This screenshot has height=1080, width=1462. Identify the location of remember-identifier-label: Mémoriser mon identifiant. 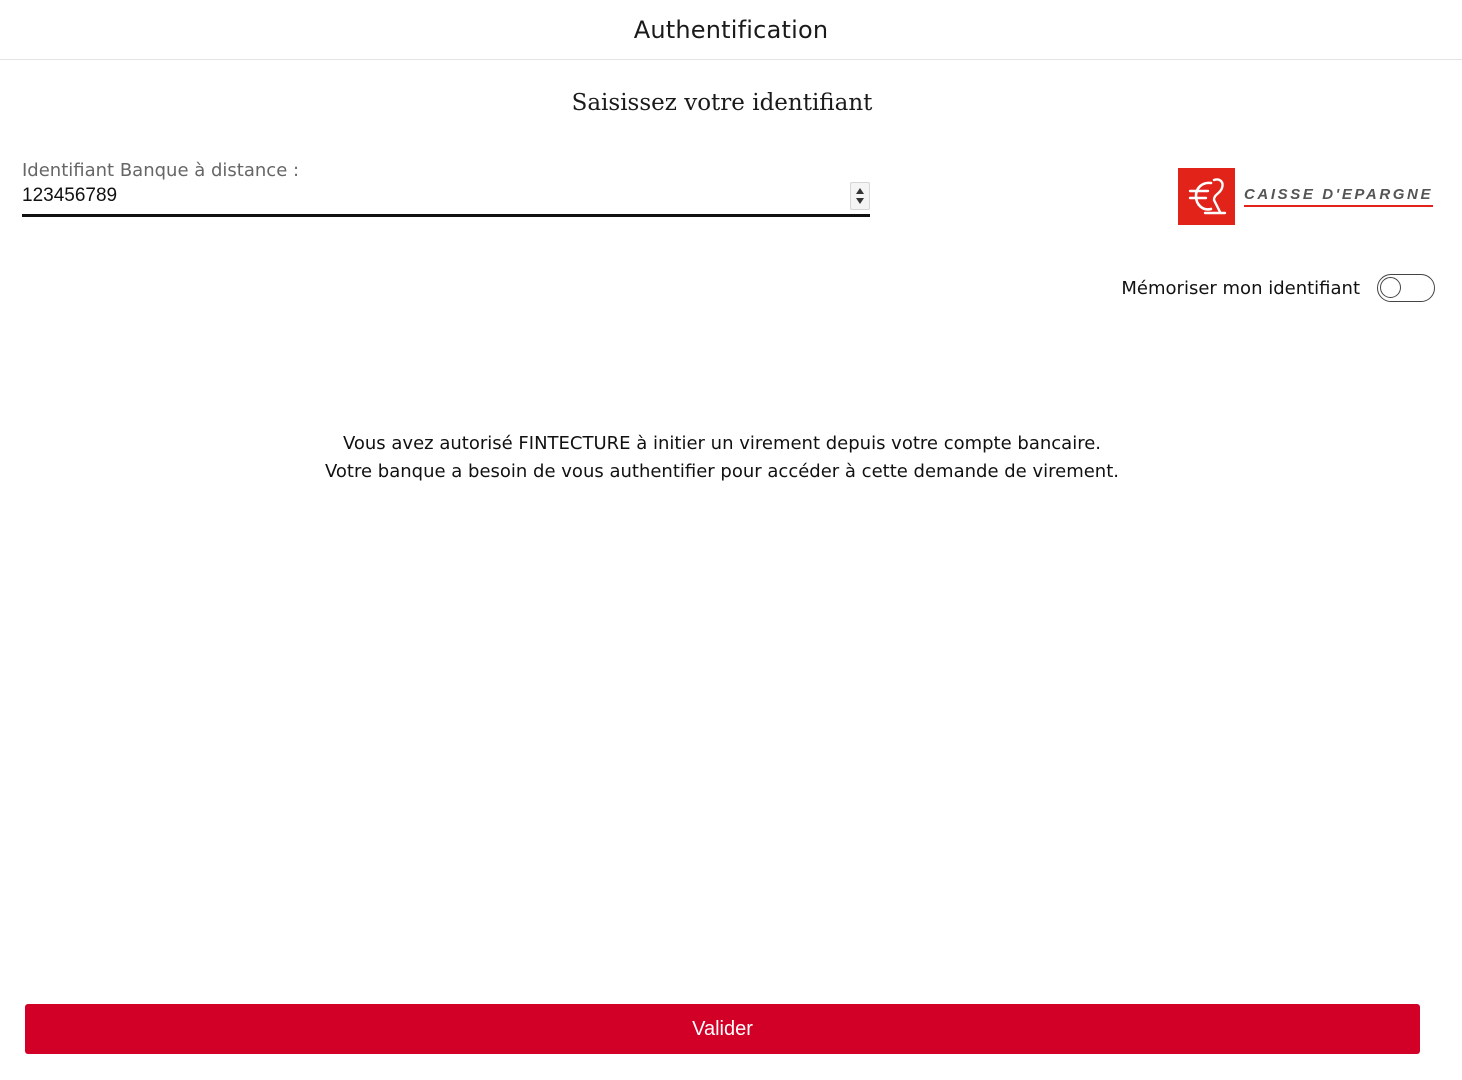
(1240, 288).